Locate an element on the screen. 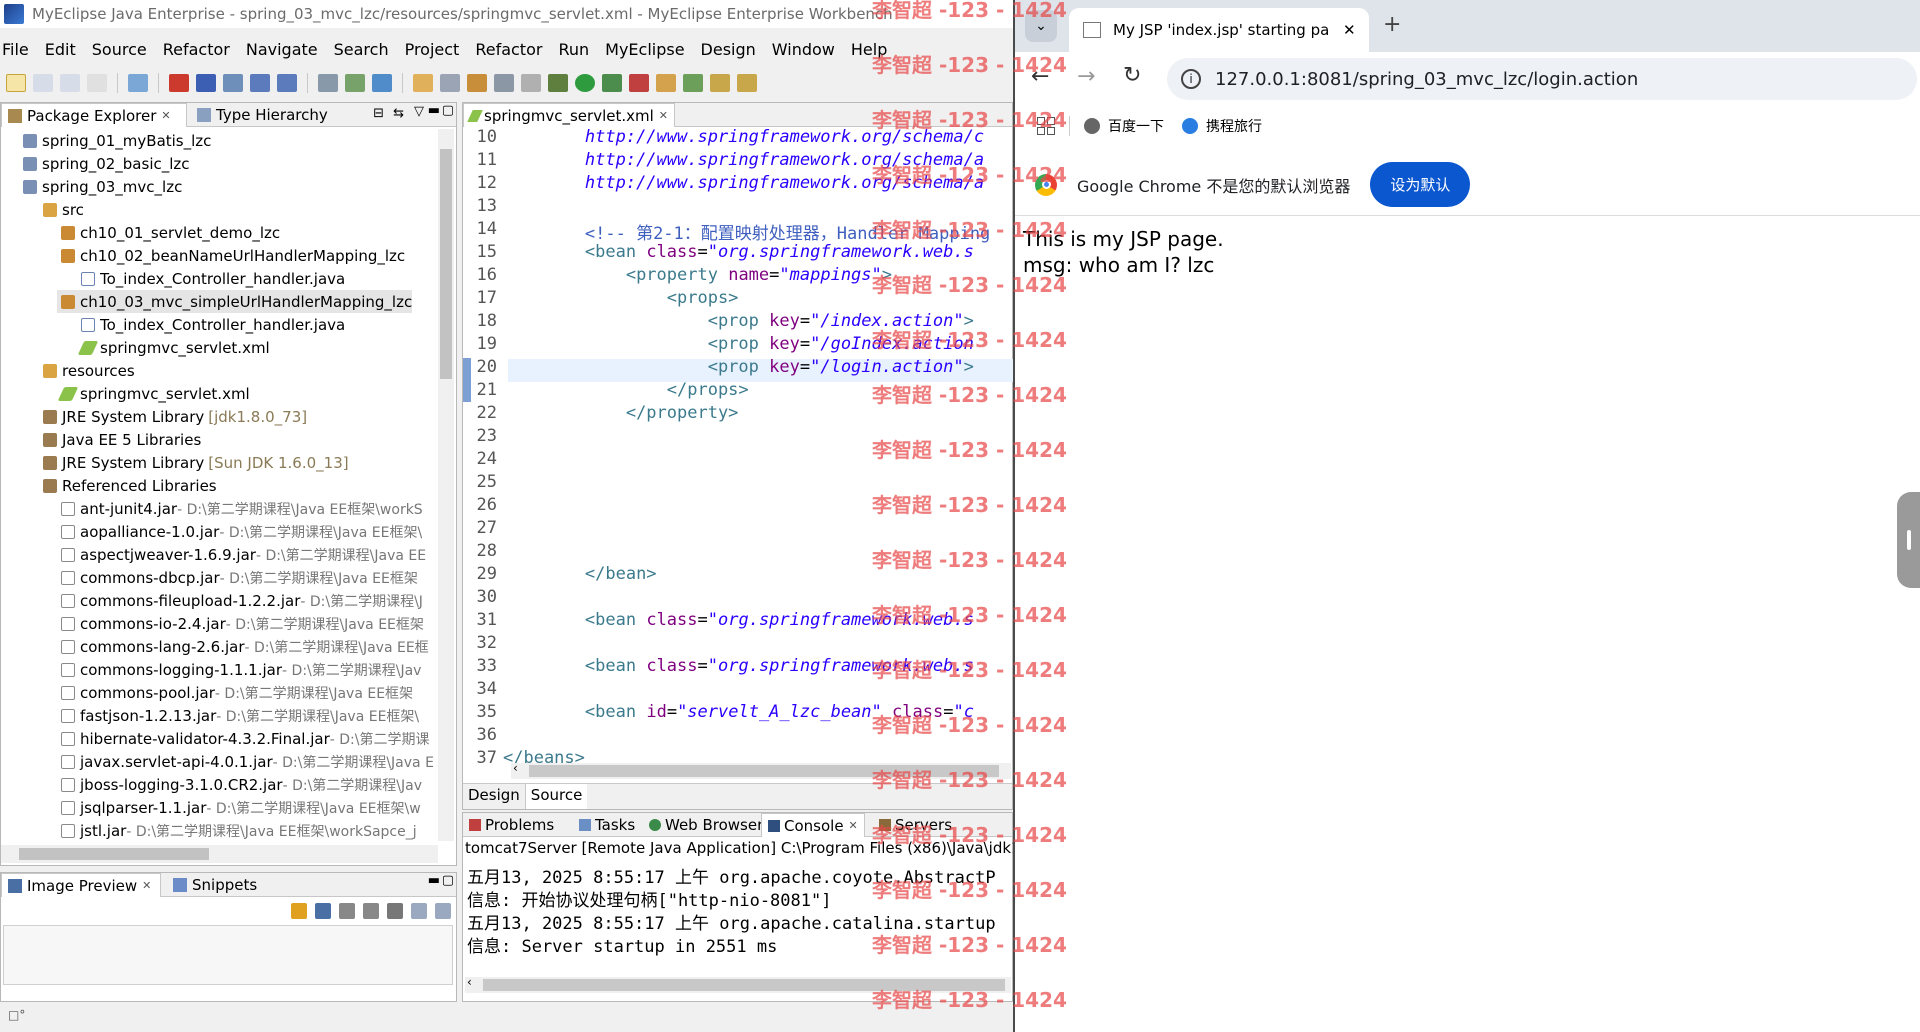  globe-icon is located at coordinates (382, 83).